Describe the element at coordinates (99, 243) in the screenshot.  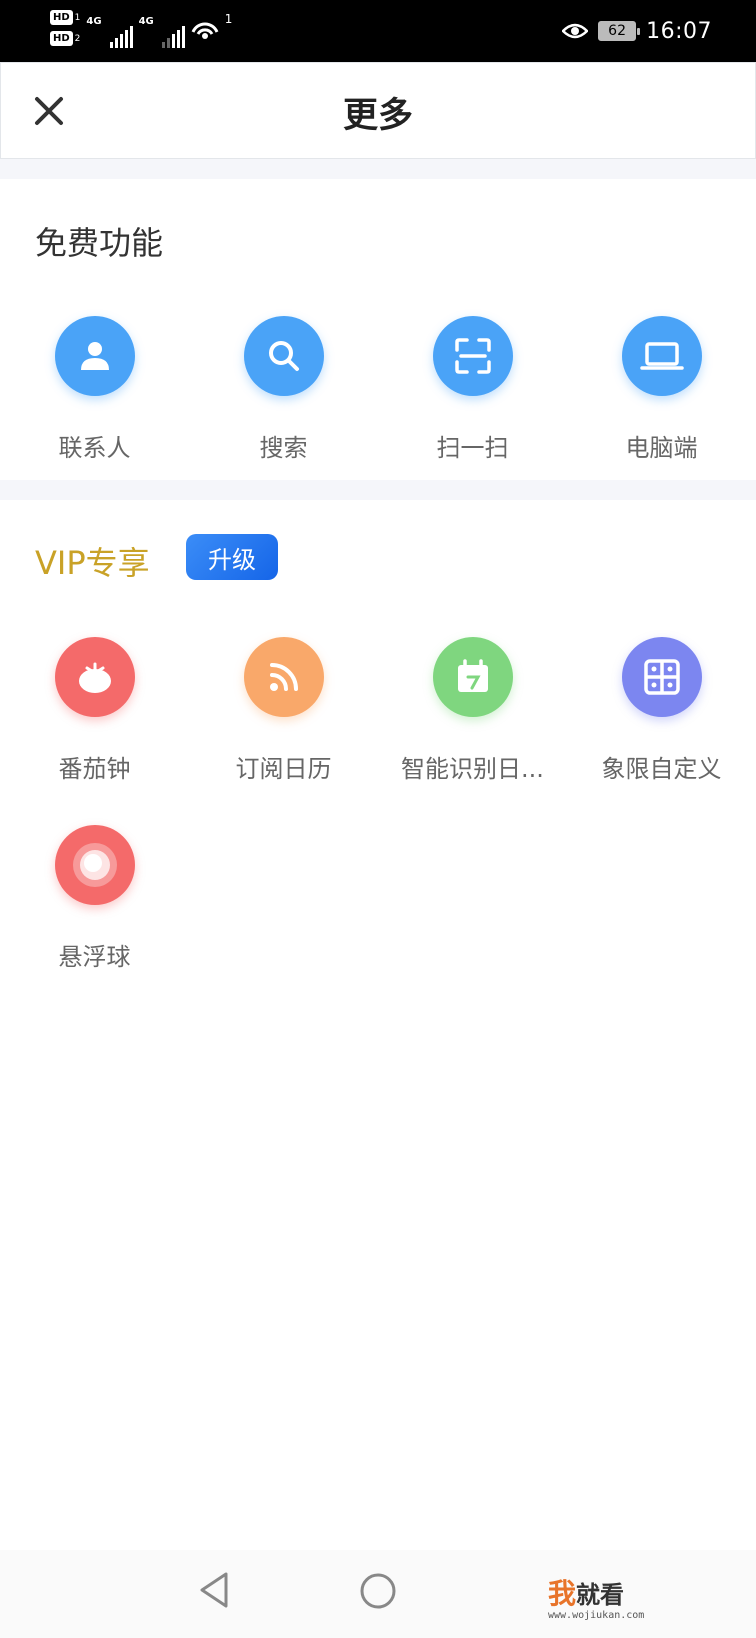
I see `free-section-title: 免费功能` at that location.